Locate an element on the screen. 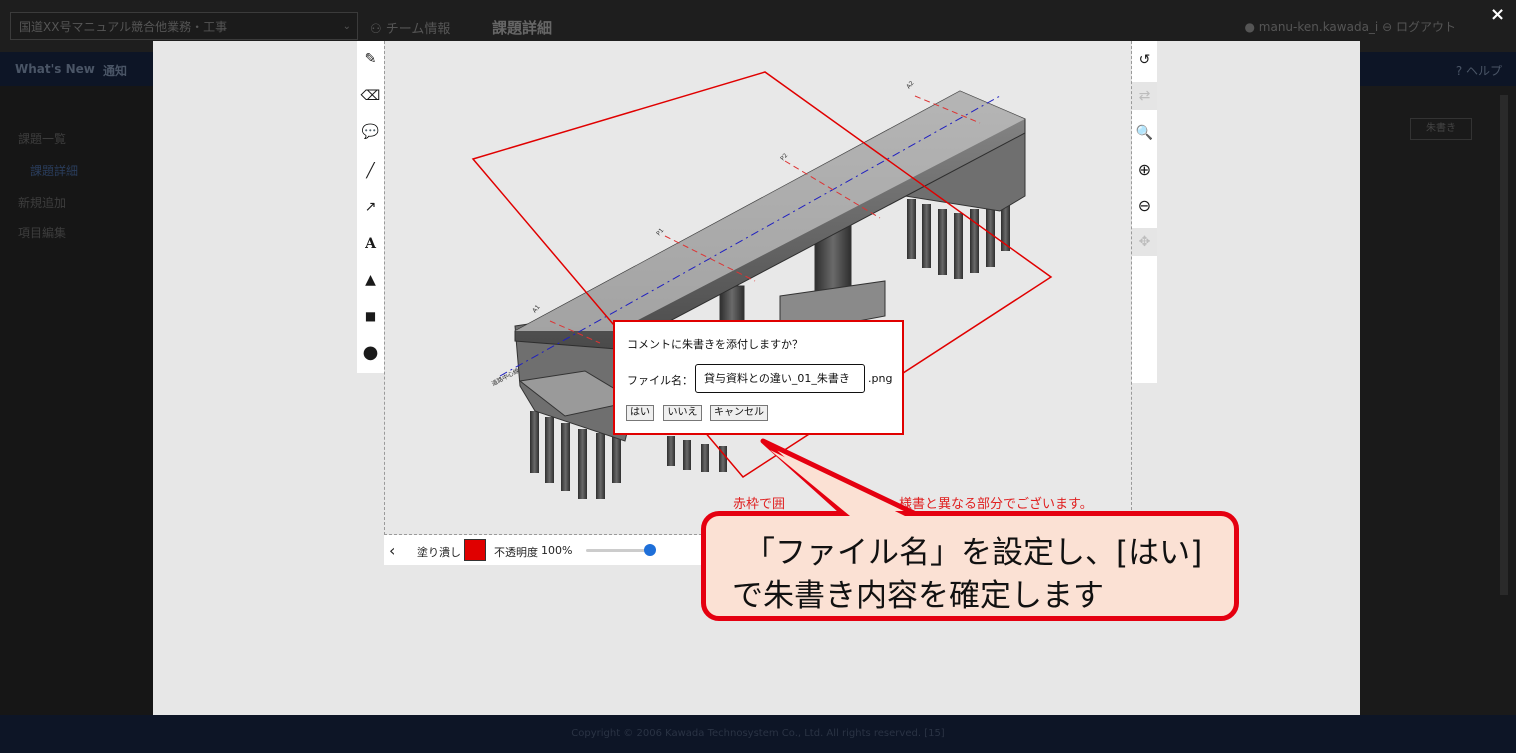 The image size is (1516, 753). callout-line-1: 「ファイル名」を設定し、[はい] is located at coordinates (973, 553).